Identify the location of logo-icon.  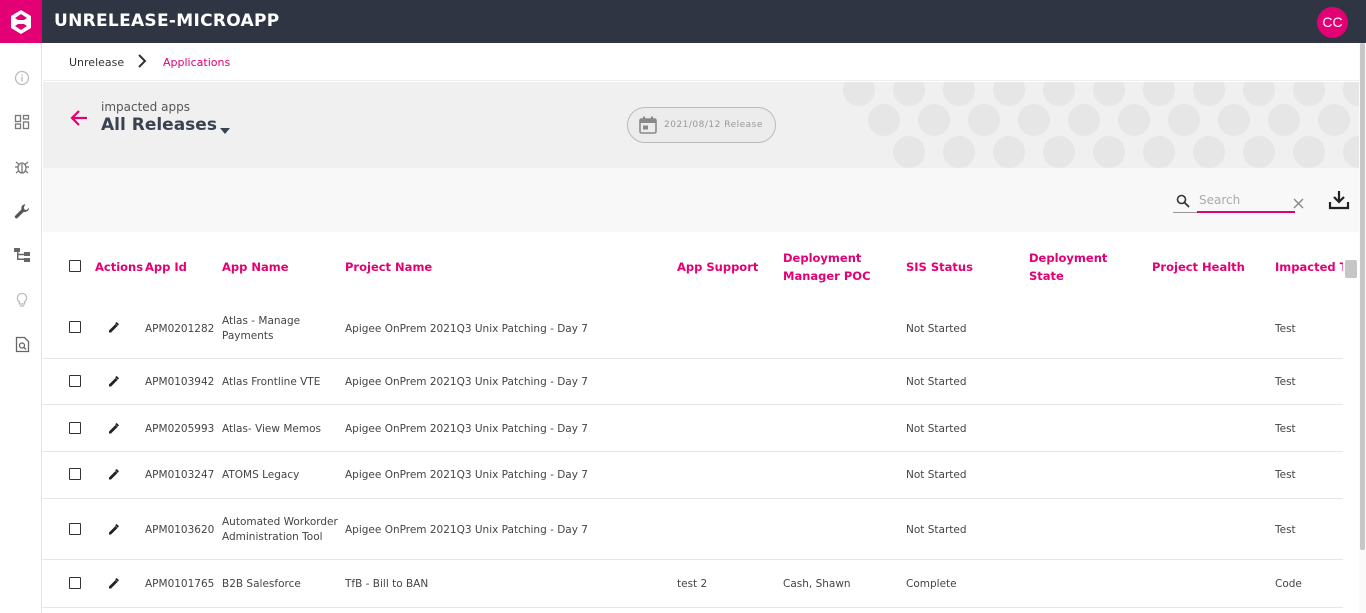
(21, 21).